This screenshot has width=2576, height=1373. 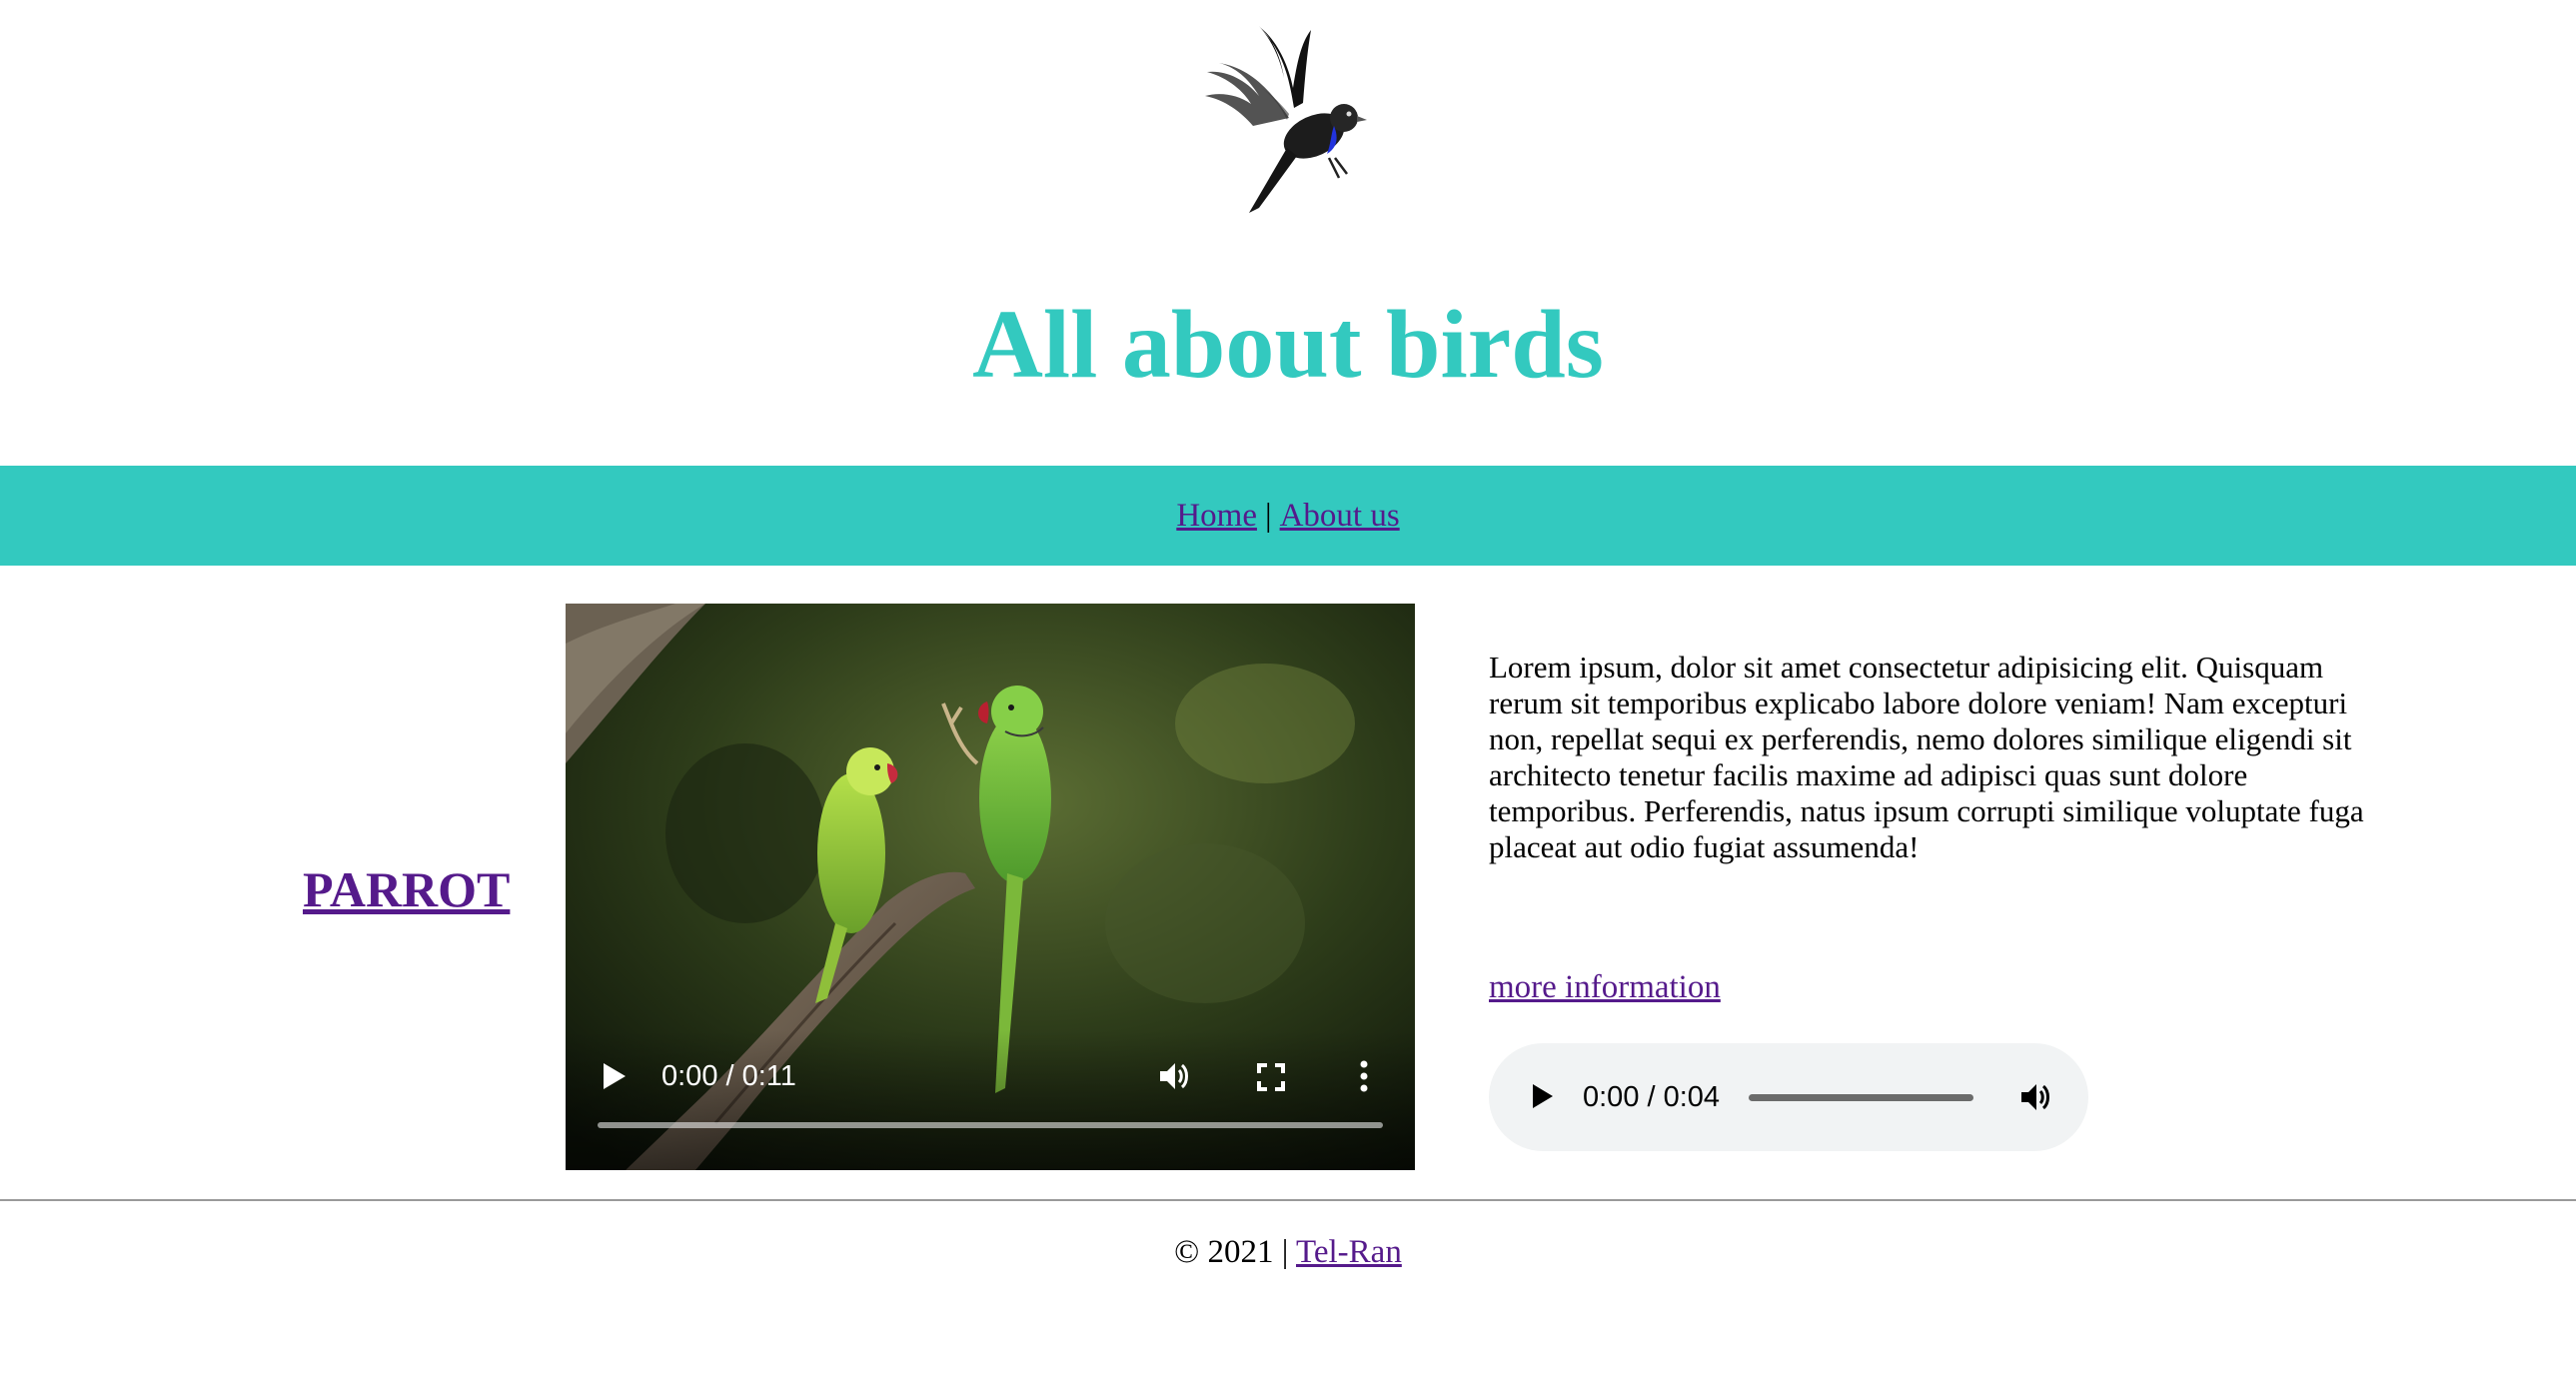 What do you see at coordinates (1652, 1097) in the screenshot?
I see `audio-time: 0:00 / 0:04` at bounding box center [1652, 1097].